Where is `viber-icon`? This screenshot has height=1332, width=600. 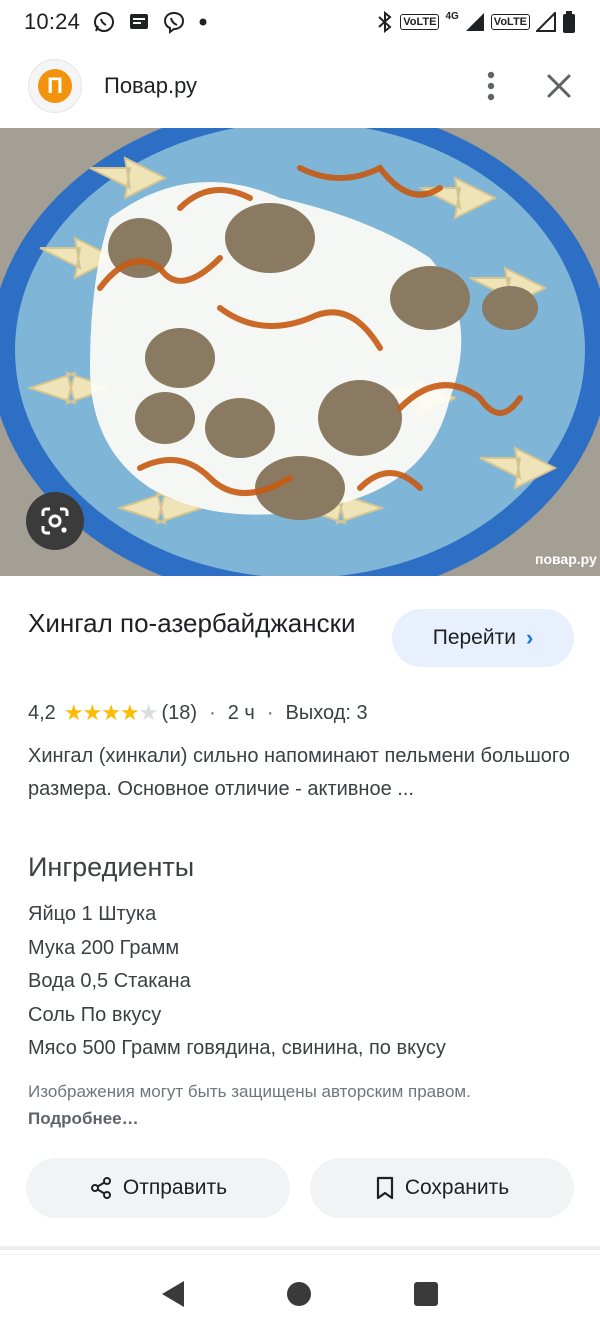
viber-icon is located at coordinates (174, 22).